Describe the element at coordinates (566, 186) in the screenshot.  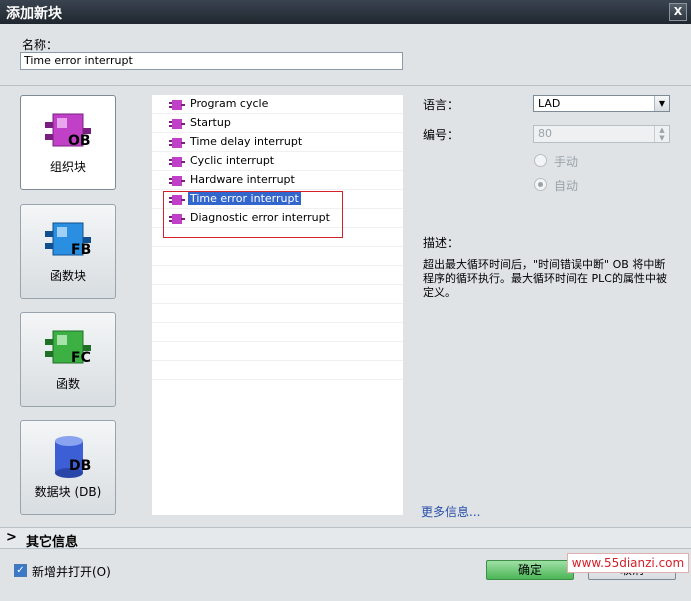
I see `auto-radio-label: 自动` at that location.